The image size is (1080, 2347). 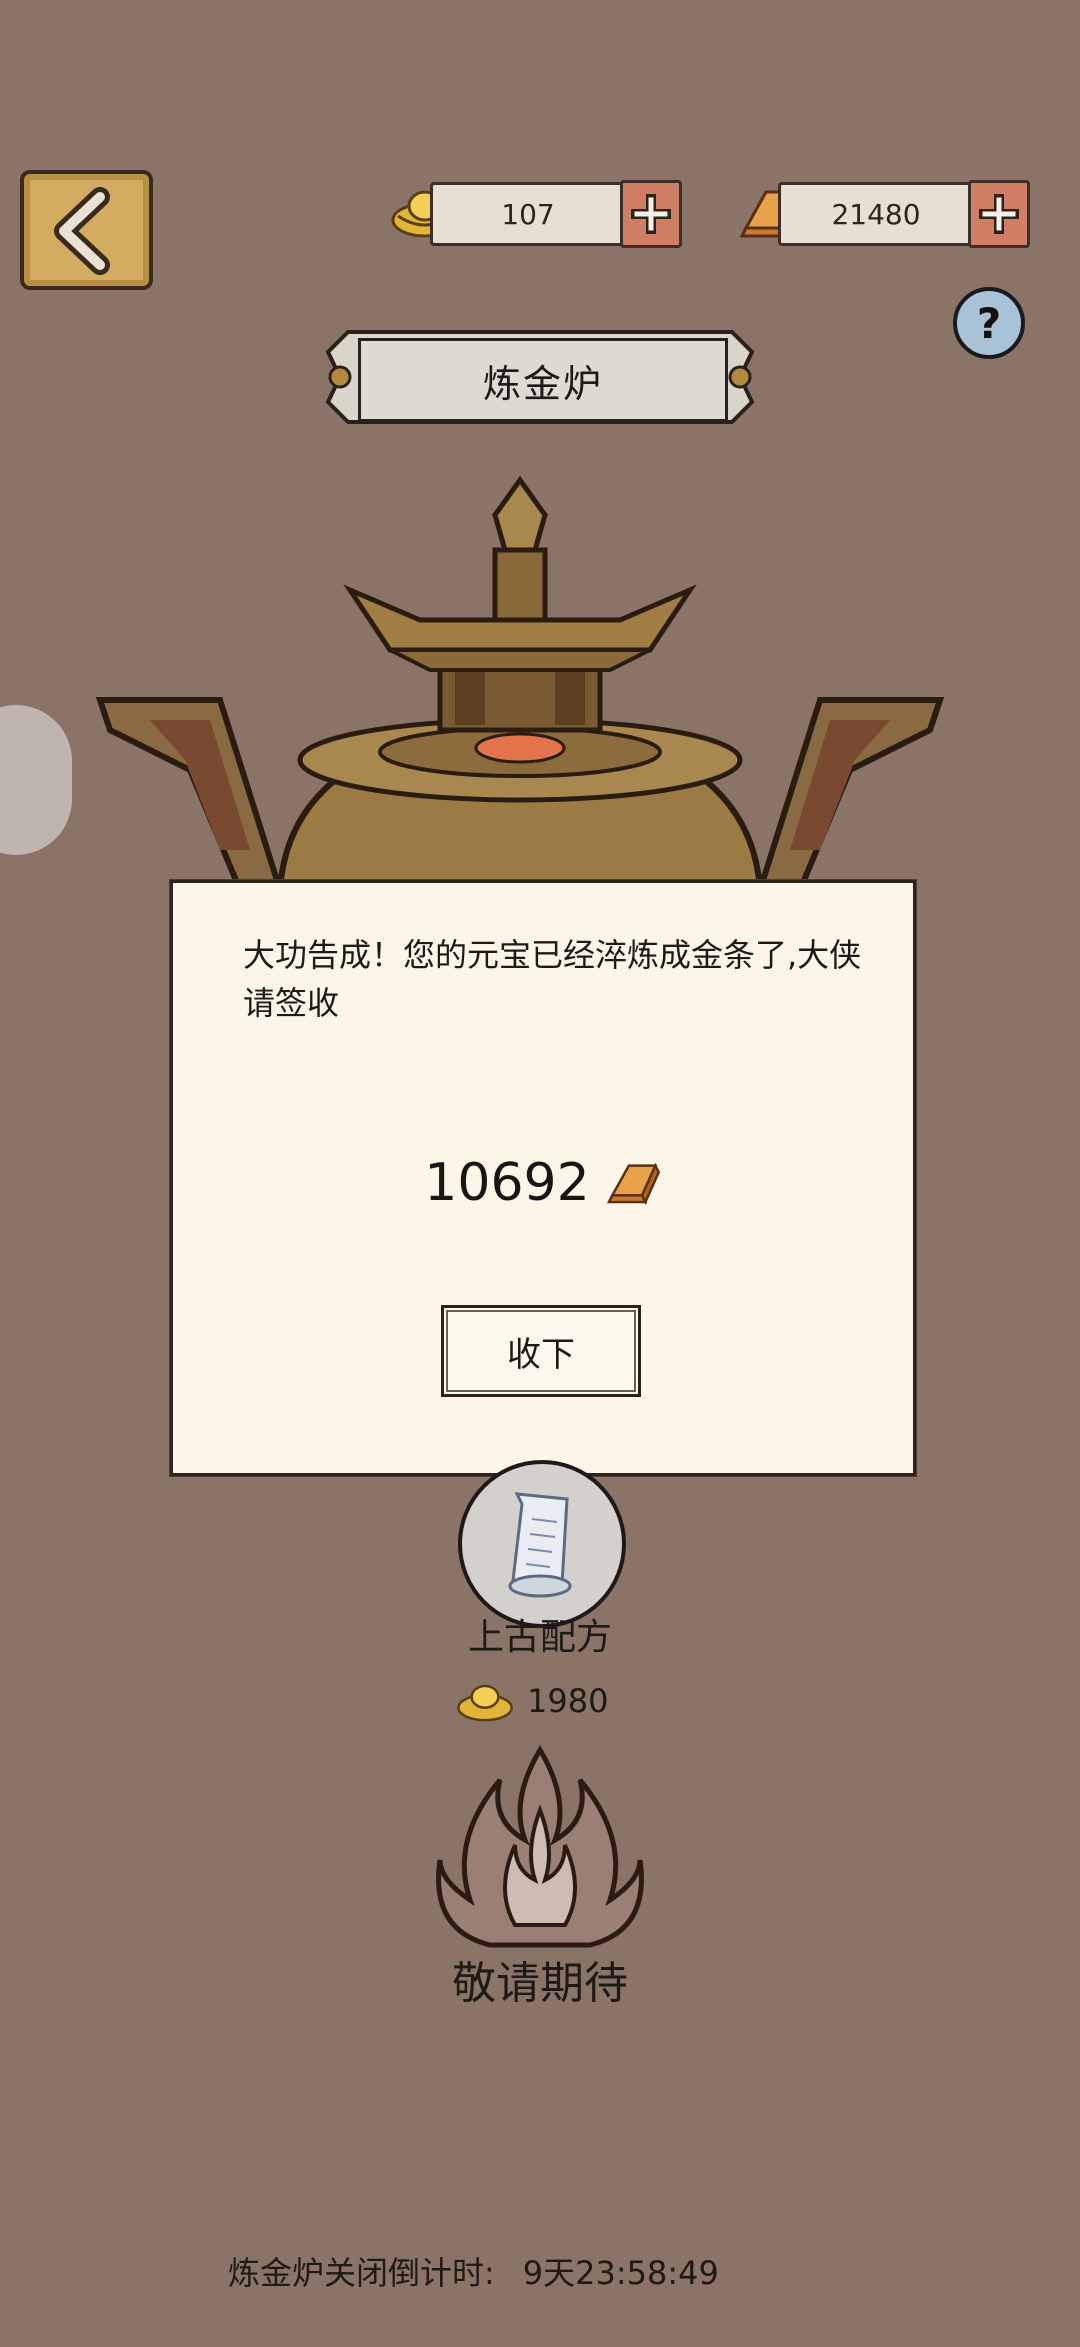 I want to click on coming-soon-label: 敬请期待, so click(x=540, y=1983).